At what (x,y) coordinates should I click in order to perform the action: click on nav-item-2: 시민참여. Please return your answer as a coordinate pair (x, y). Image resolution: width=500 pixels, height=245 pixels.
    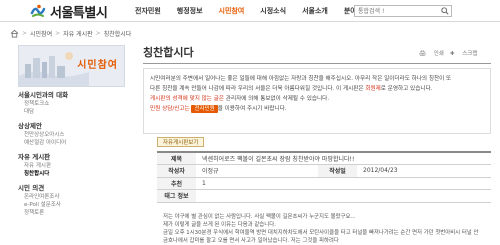
    Looking at the image, I should click on (232, 11).